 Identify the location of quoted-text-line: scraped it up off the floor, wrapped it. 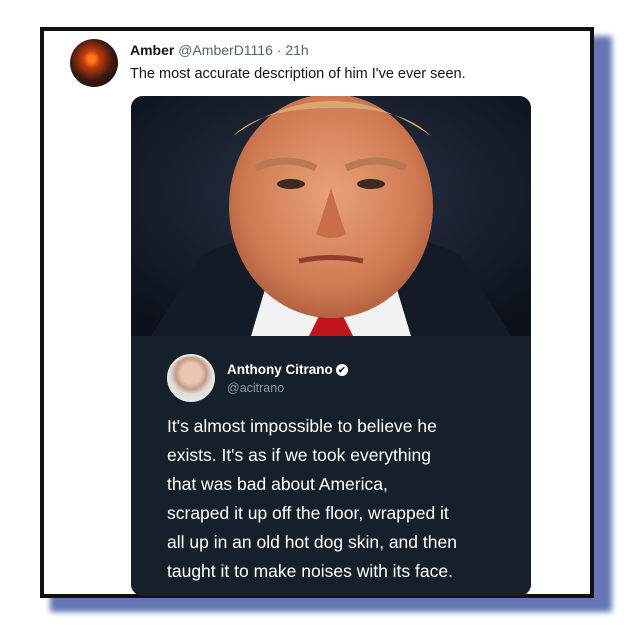
(308, 513).